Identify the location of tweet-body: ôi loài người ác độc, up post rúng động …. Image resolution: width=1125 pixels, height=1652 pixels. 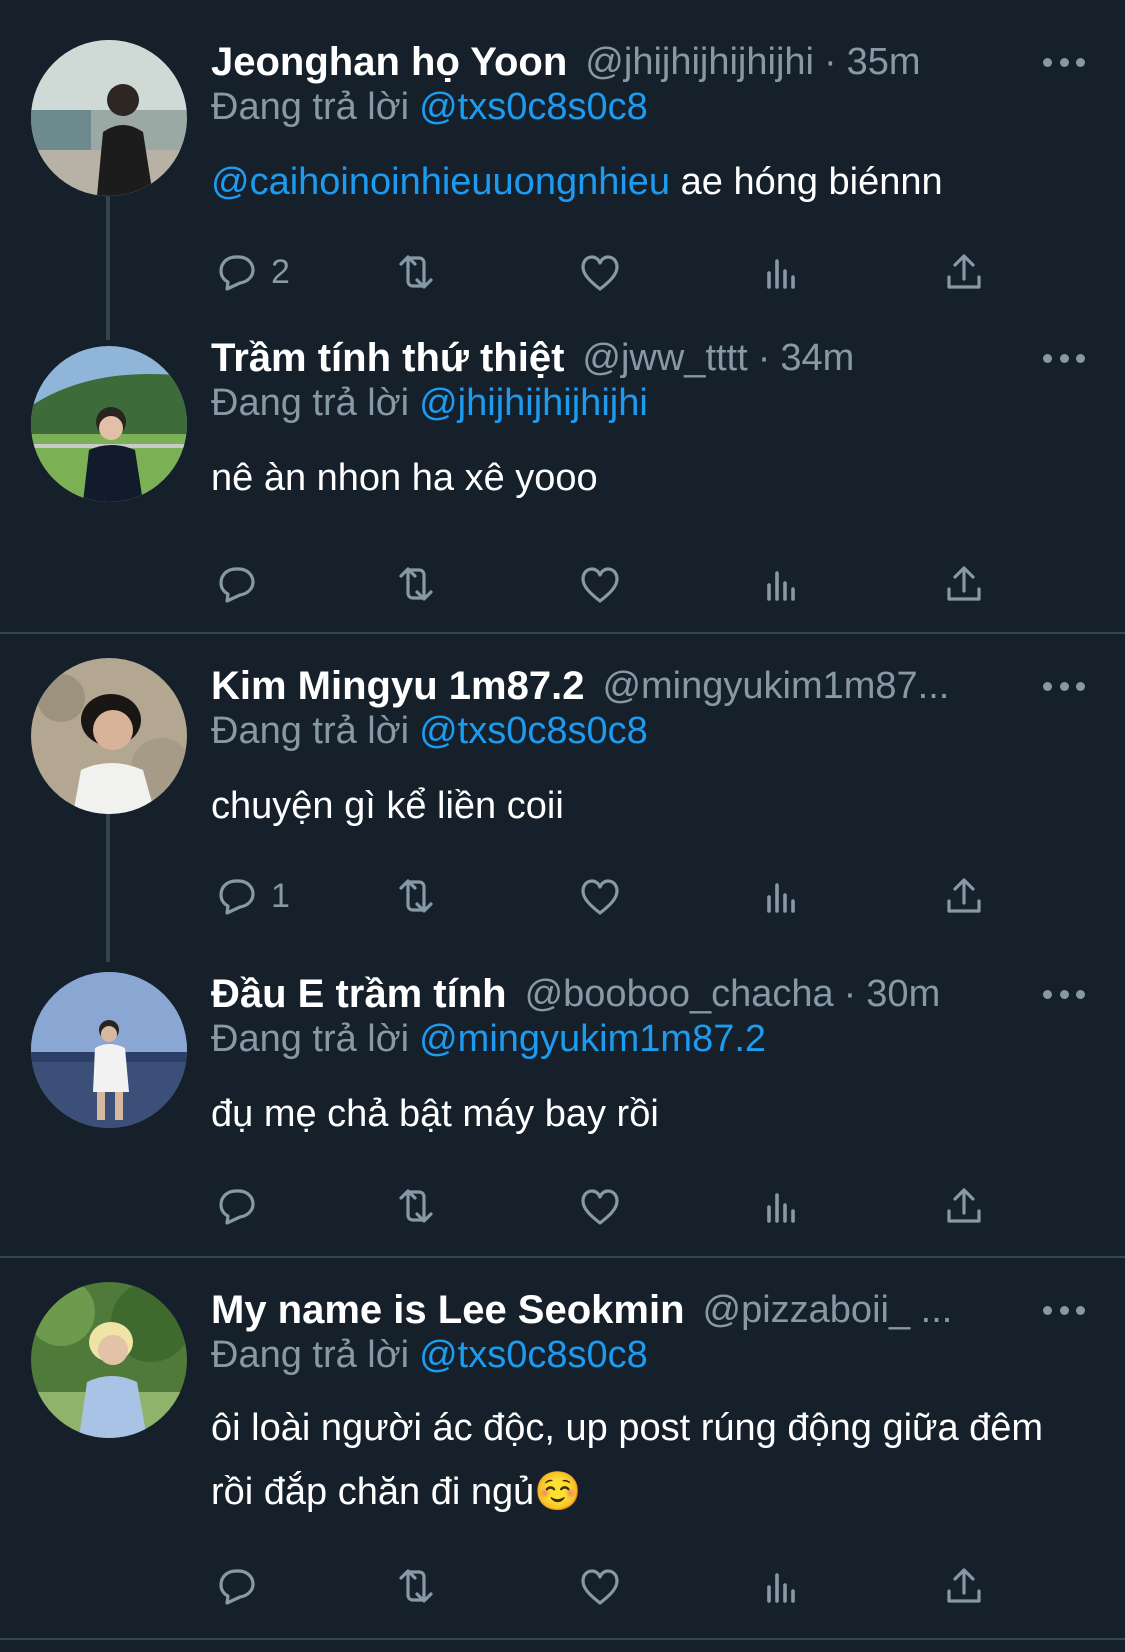
(627, 1460).